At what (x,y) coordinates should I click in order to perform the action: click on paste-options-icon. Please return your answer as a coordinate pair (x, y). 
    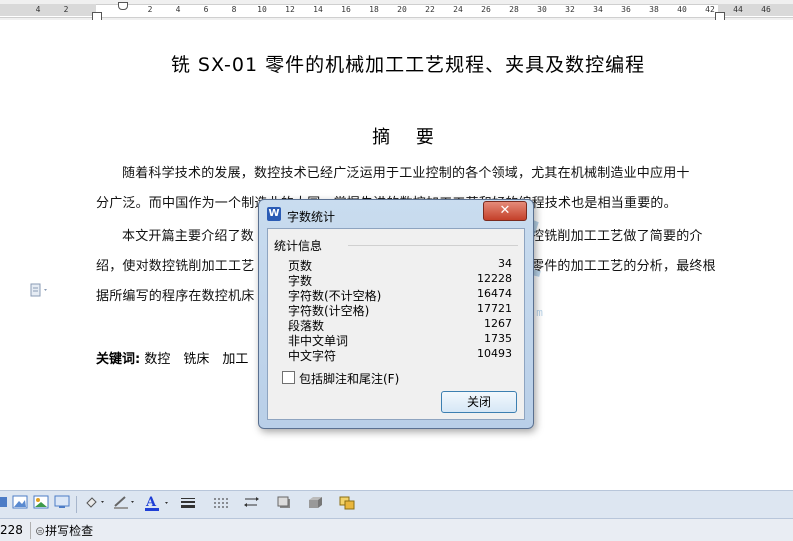
    Looking at the image, I should click on (39, 291).